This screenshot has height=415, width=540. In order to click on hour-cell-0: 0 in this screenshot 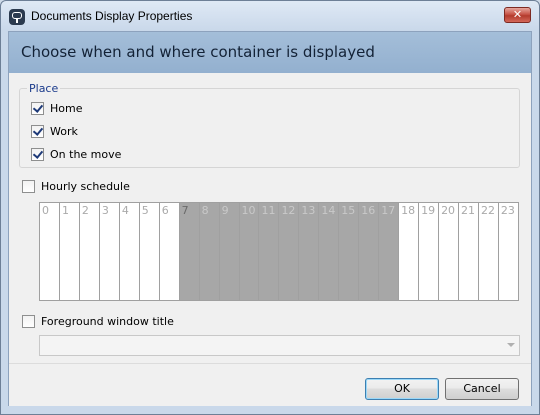, I will do `click(50, 251)`.